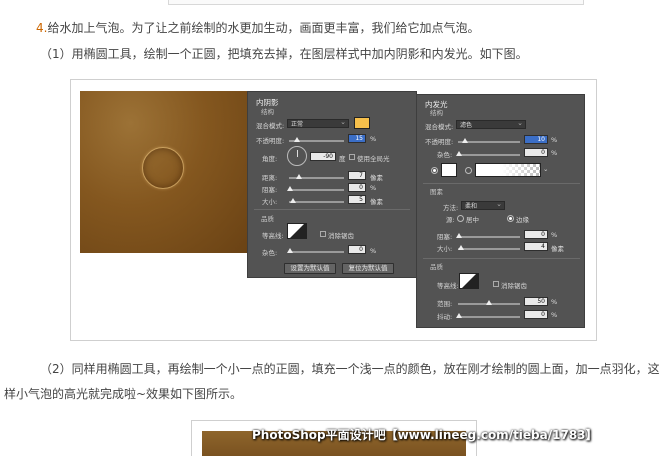  What do you see at coordinates (554, 302) in the screenshot?
I see `range-unit: %` at bounding box center [554, 302].